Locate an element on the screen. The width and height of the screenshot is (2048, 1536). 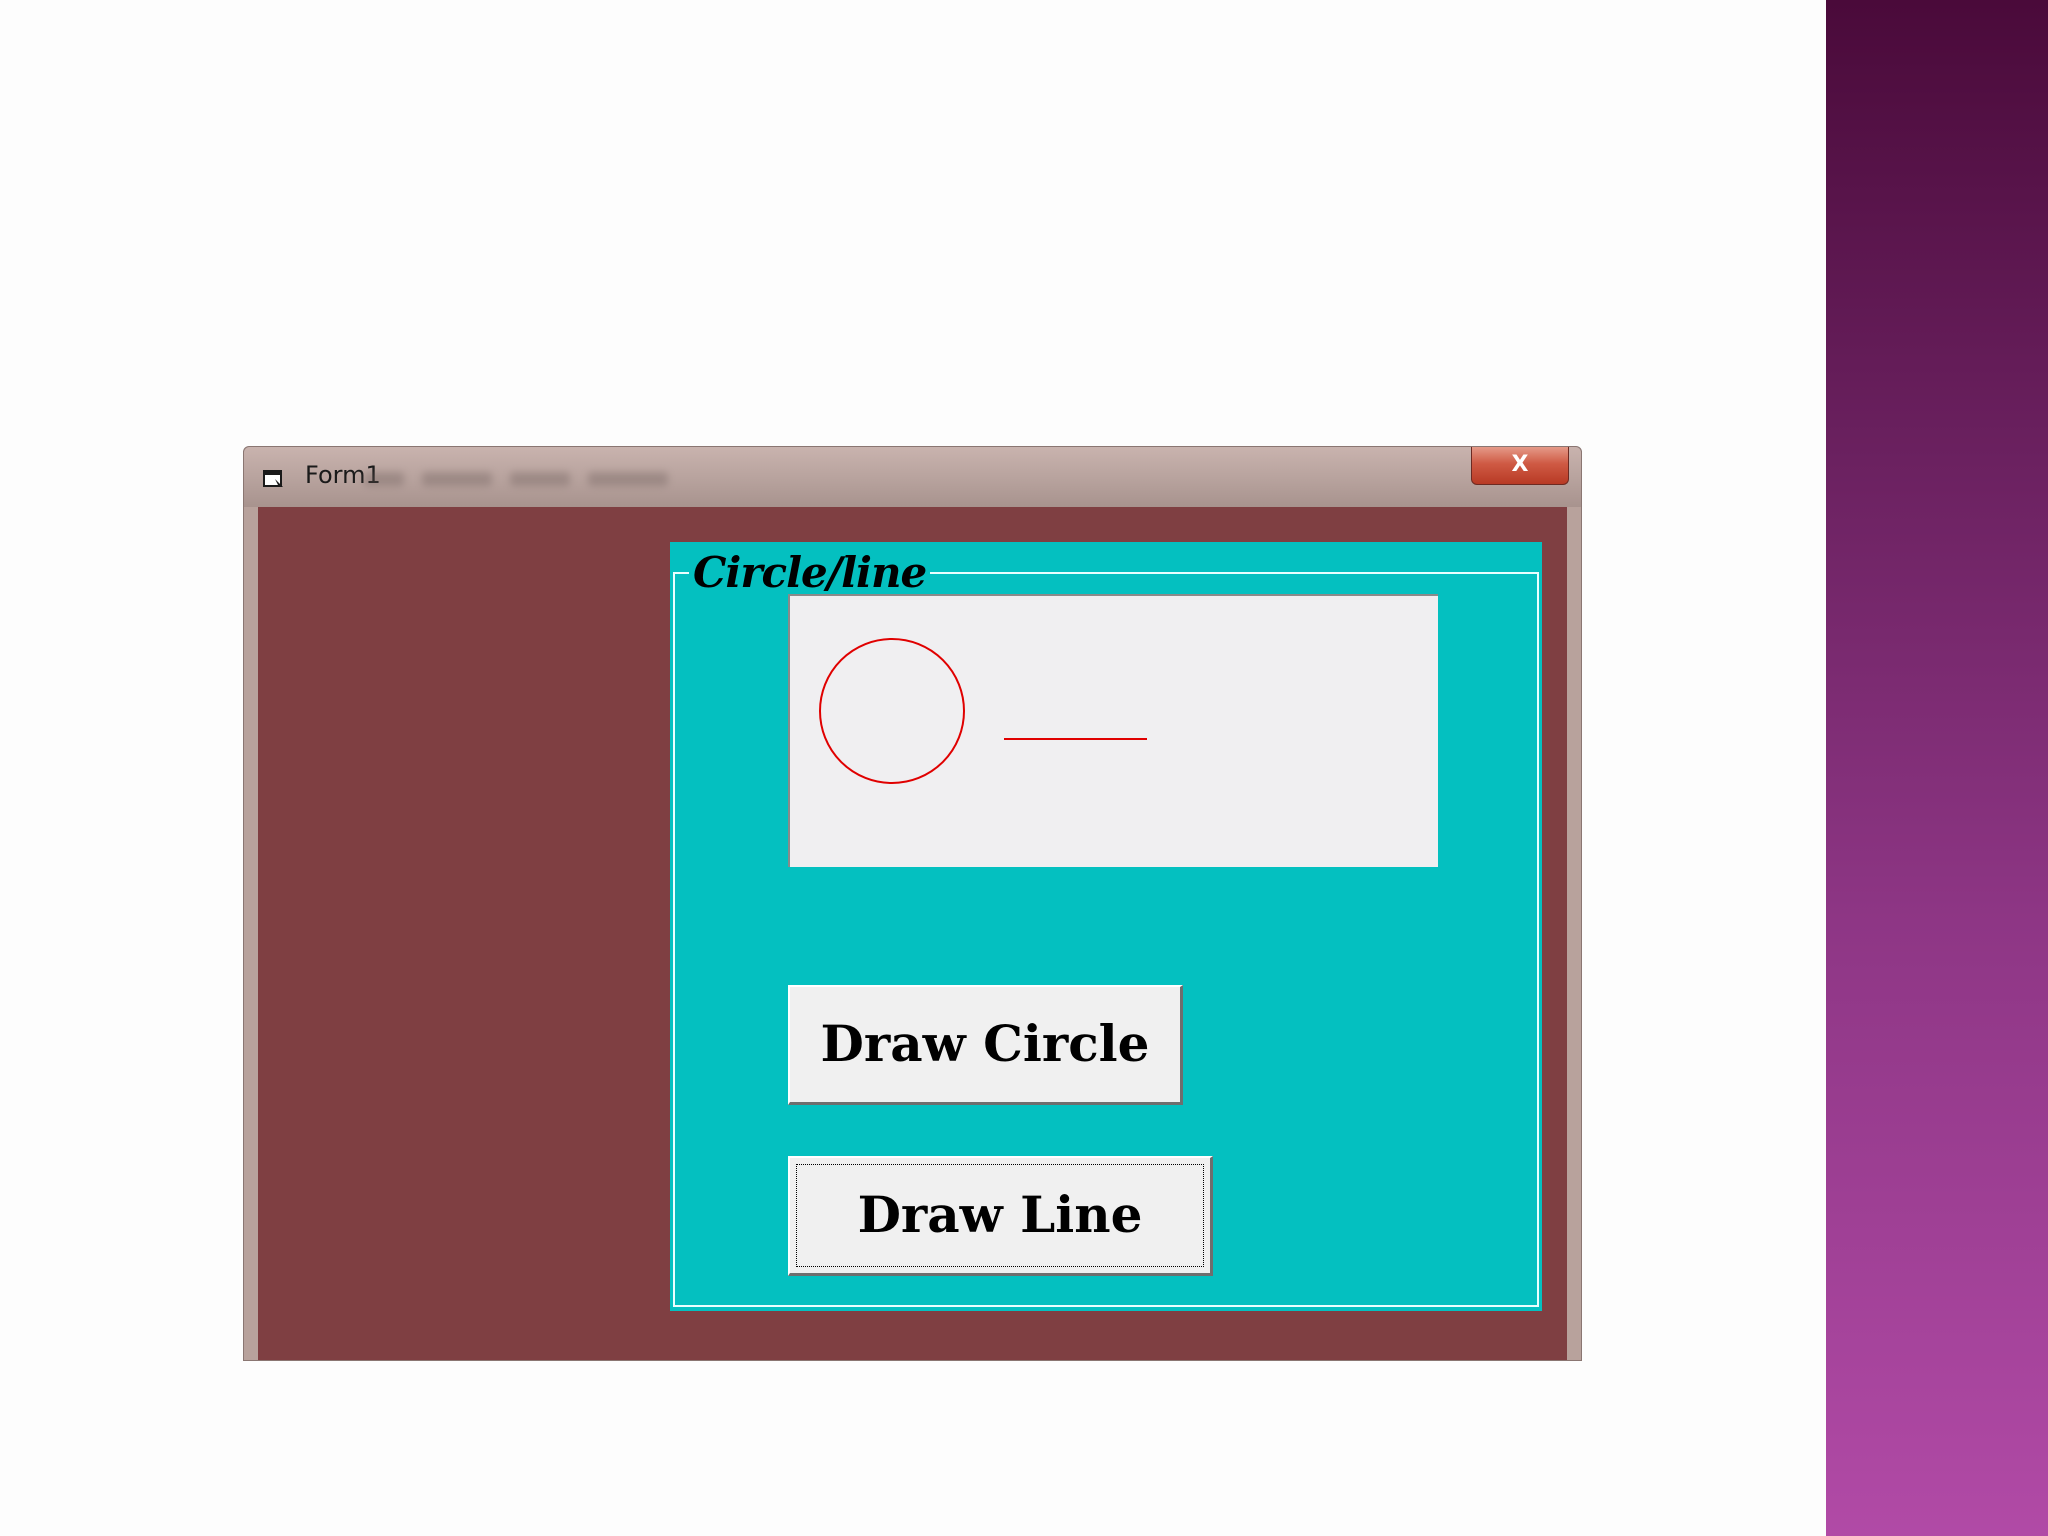
draw-line-button: Draw Line is located at coordinates (1000, 1216).